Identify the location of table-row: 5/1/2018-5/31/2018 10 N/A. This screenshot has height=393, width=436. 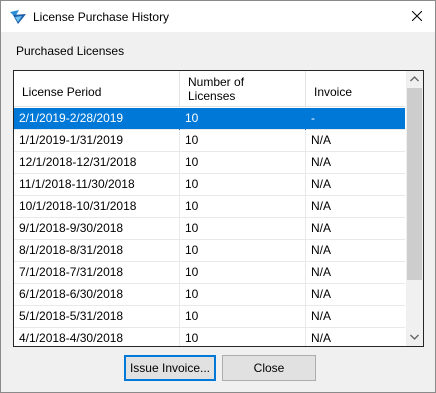
(209, 317).